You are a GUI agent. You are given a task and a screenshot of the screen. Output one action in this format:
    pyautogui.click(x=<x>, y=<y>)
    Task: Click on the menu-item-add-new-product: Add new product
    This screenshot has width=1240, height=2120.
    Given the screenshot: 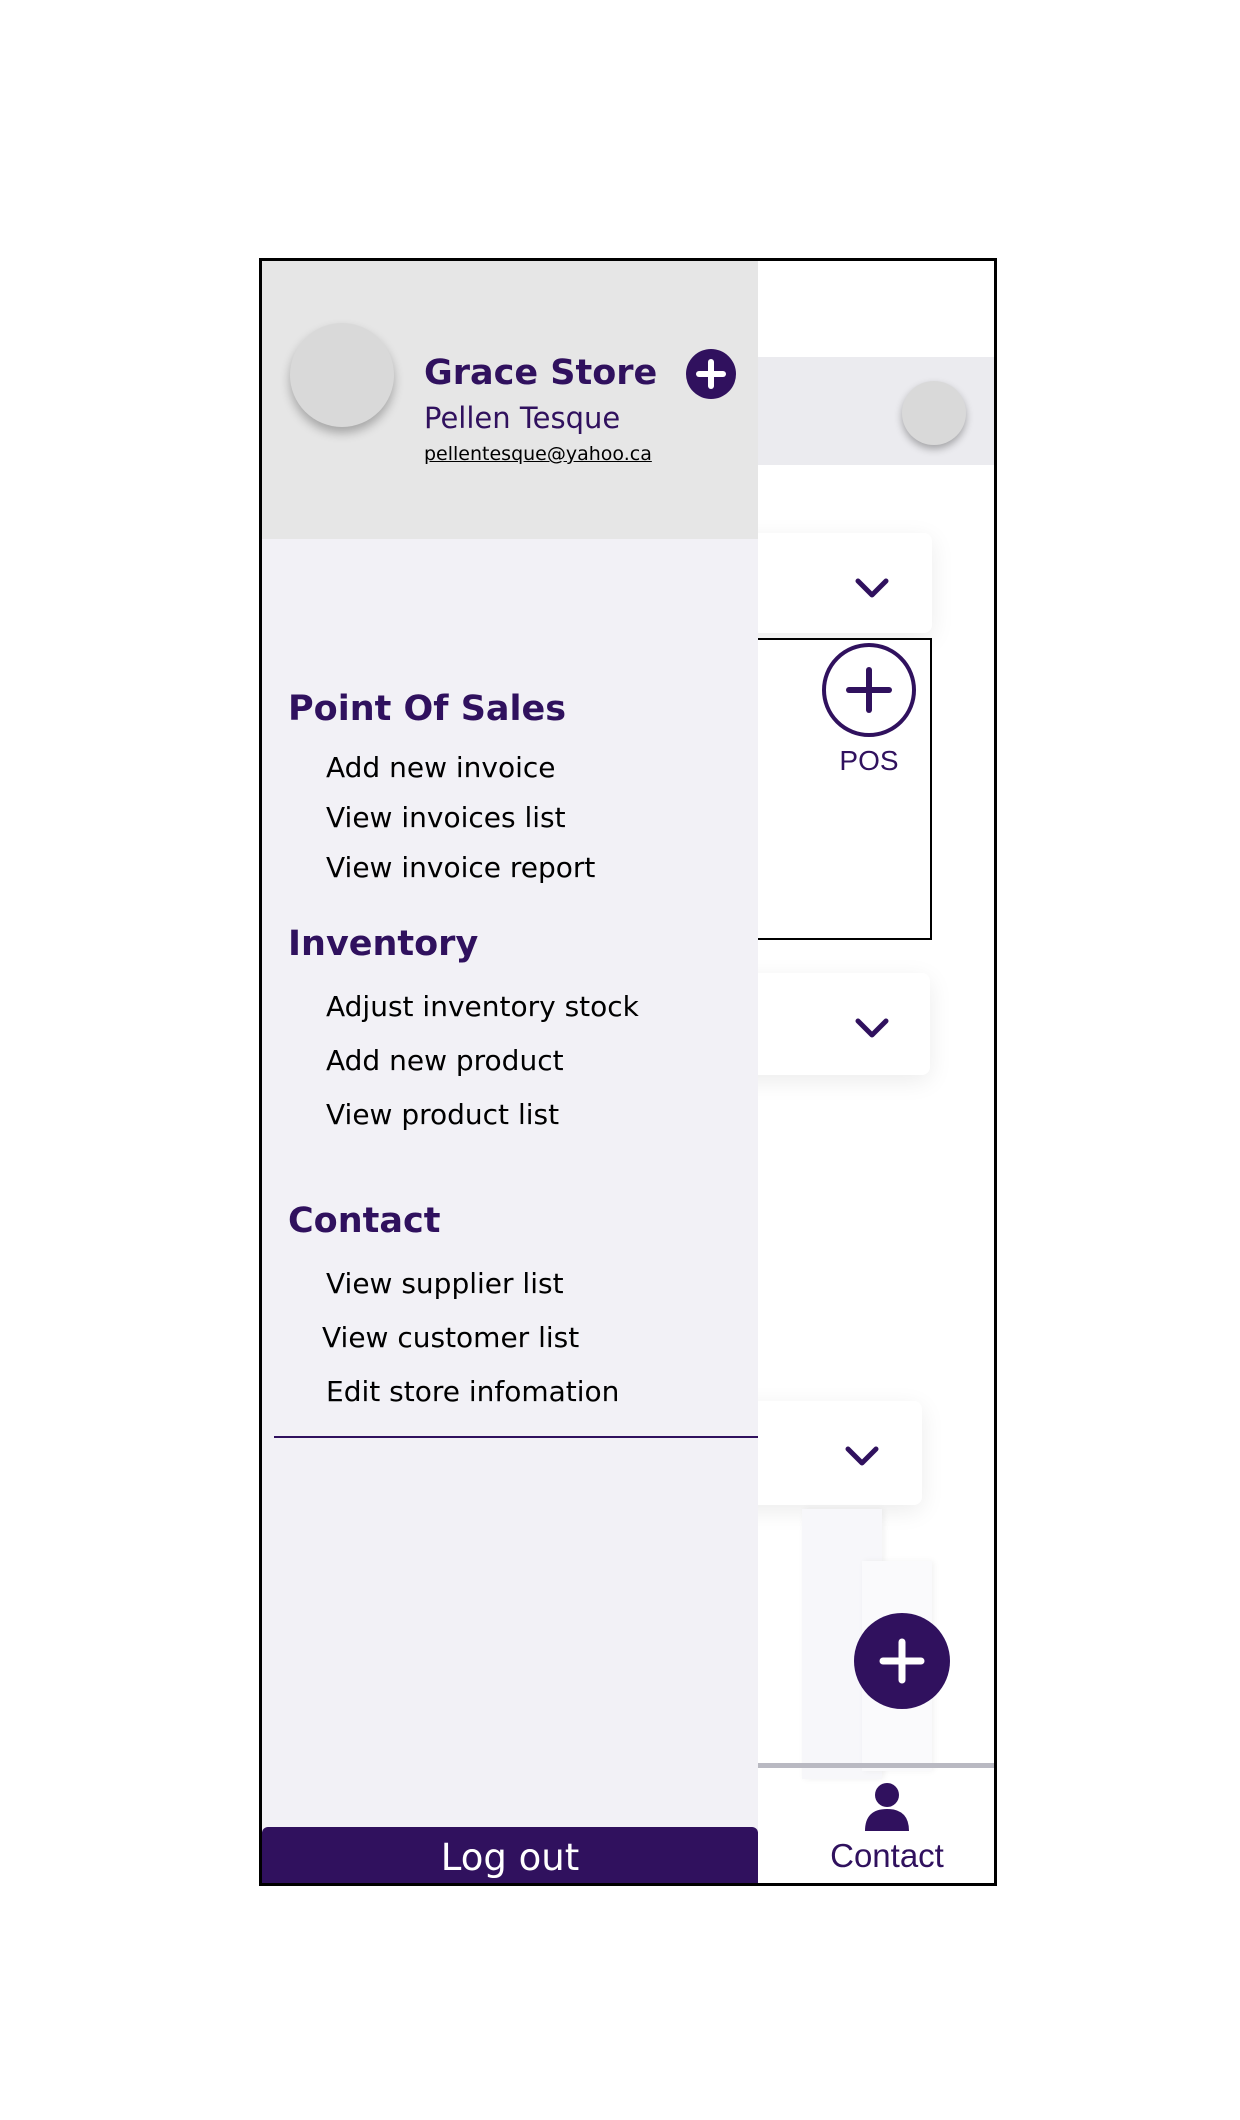 What is the action you would take?
    pyautogui.click(x=445, y=1060)
    